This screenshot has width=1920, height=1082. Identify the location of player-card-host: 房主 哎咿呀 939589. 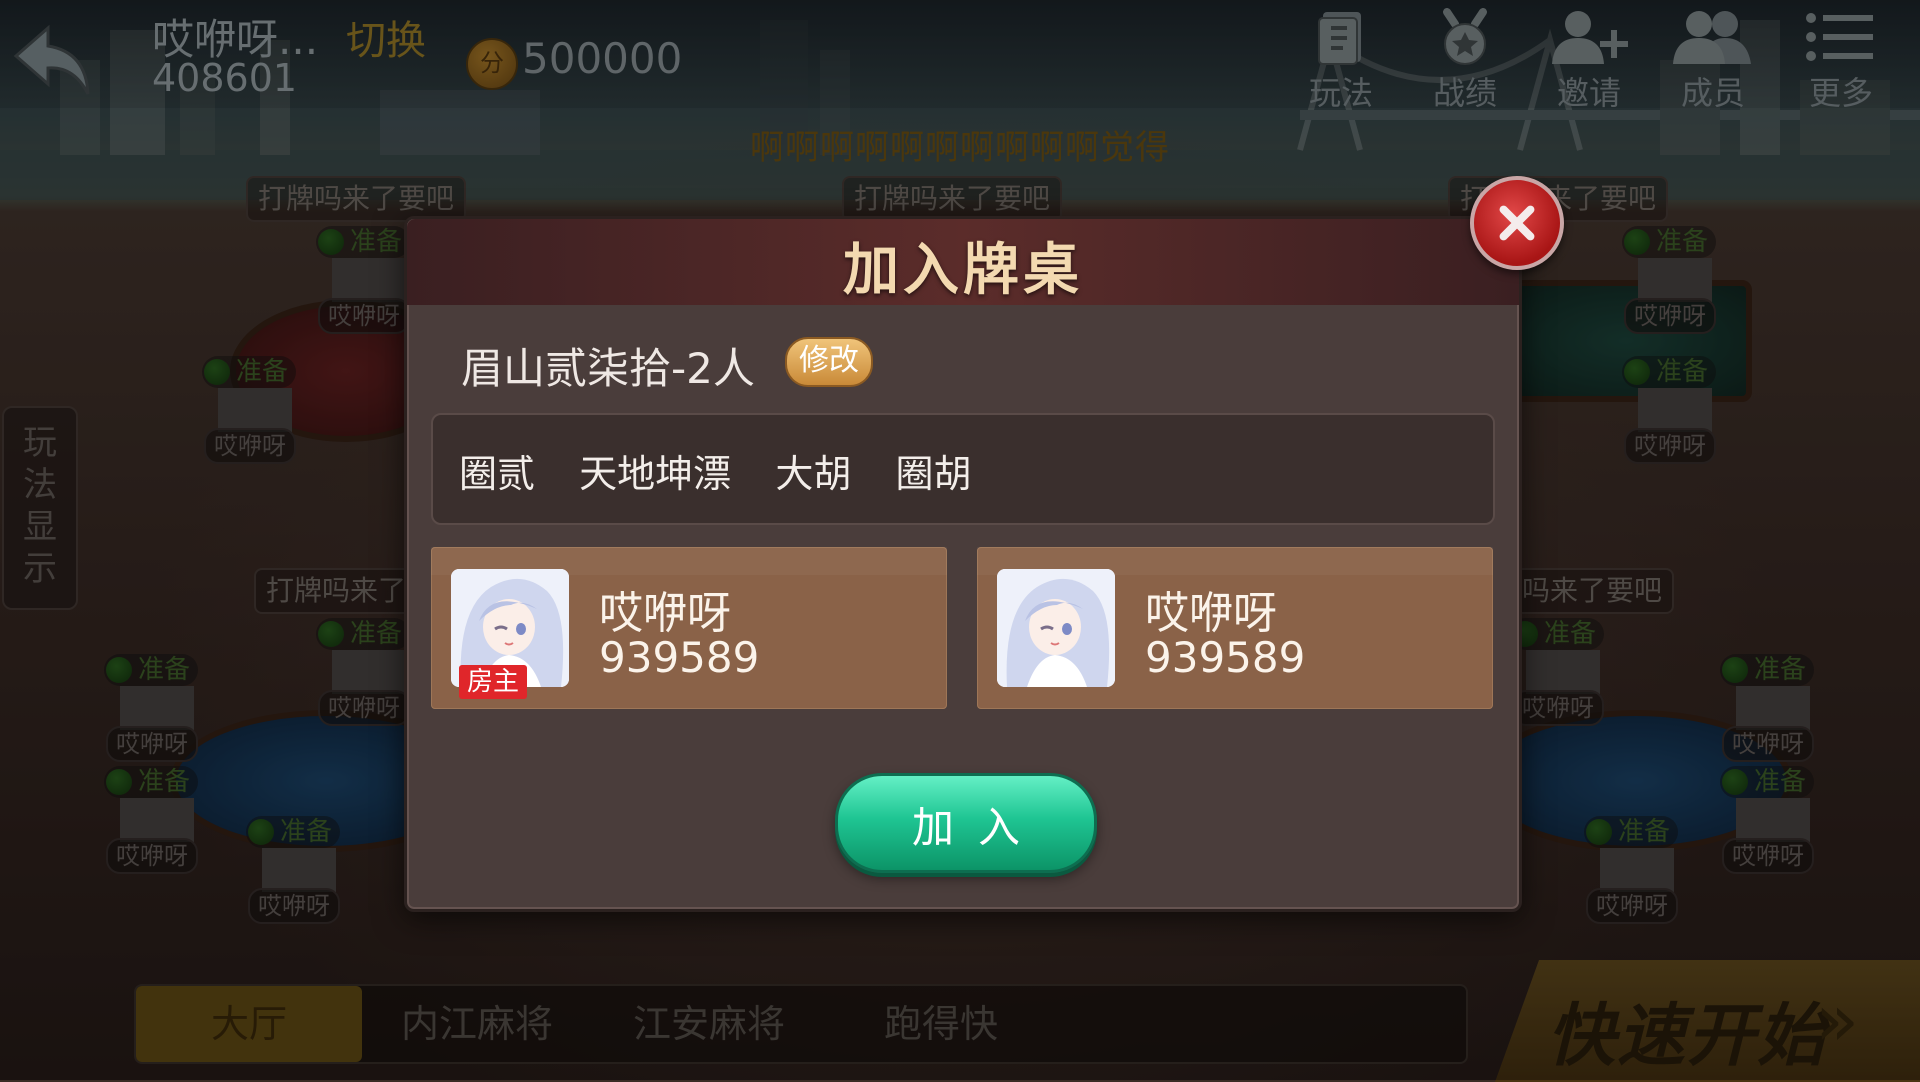
(689, 628).